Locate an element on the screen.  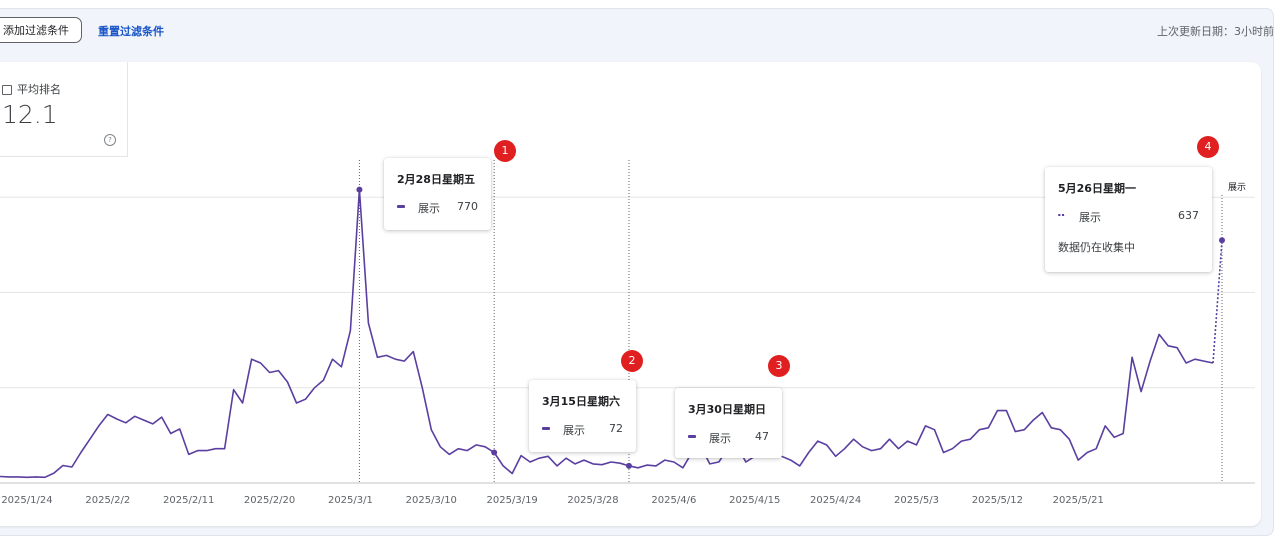
x-tick-label: 2025/4/15 is located at coordinates (754, 500).